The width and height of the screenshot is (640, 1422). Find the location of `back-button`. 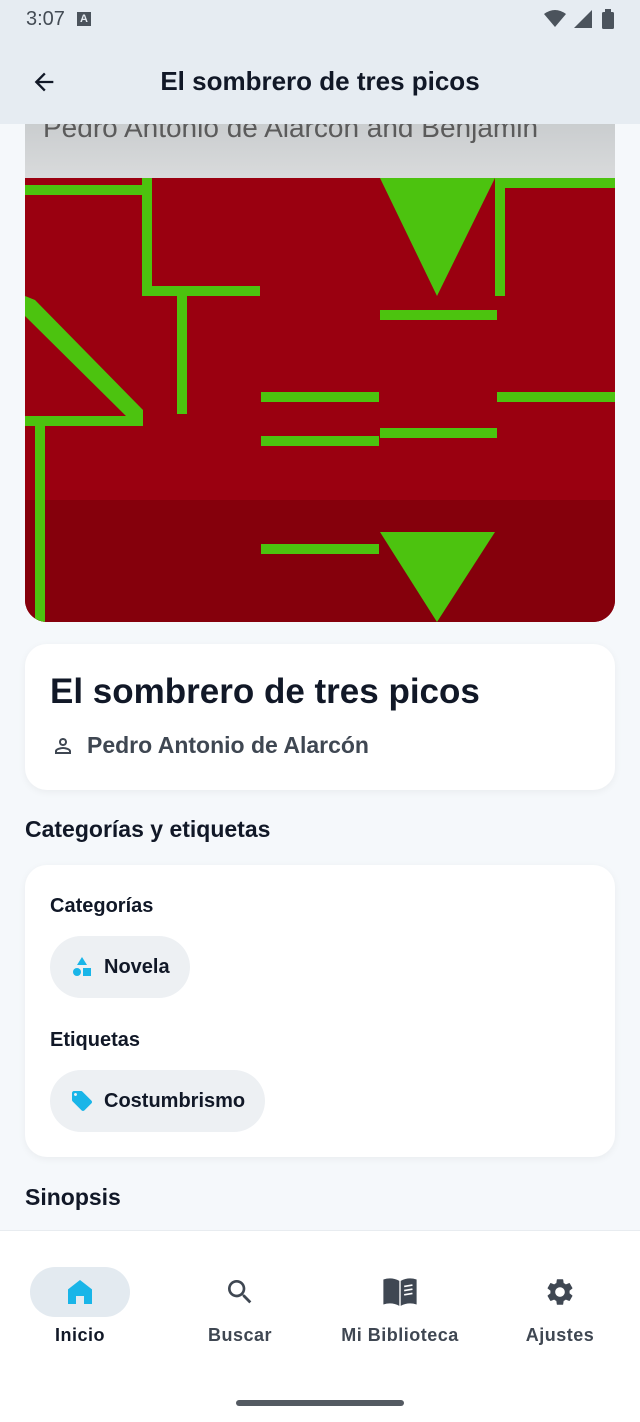

back-button is located at coordinates (44, 82).